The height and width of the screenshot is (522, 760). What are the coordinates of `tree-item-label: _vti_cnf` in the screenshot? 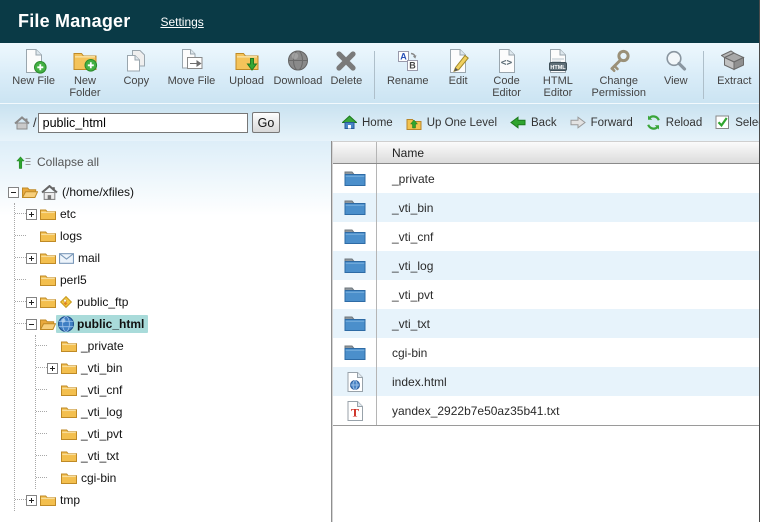 It's located at (101, 390).